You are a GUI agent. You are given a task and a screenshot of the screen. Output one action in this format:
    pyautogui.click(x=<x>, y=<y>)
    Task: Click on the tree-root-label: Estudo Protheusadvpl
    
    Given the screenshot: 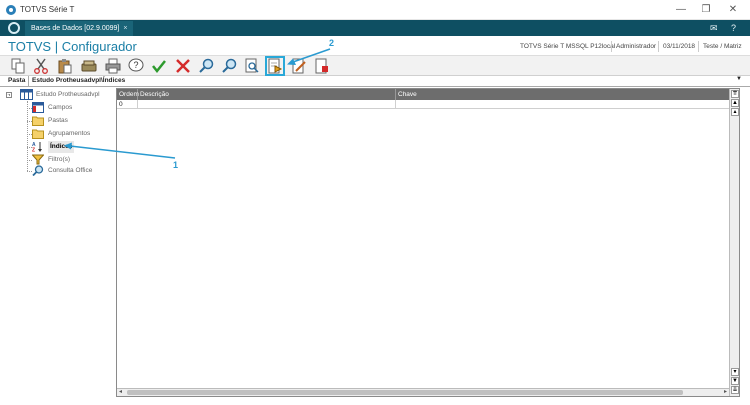 What is the action you would take?
    pyautogui.click(x=68, y=94)
    